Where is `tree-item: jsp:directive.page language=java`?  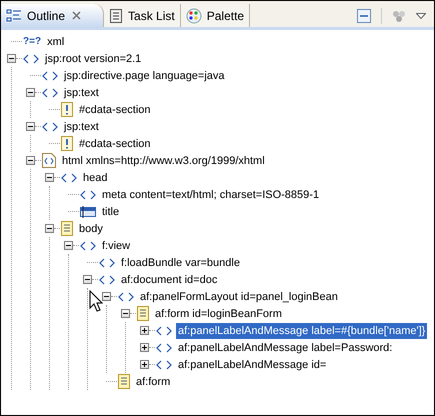
tree-item: jsp:directive.page language=java is located at coordinates (144, 76).